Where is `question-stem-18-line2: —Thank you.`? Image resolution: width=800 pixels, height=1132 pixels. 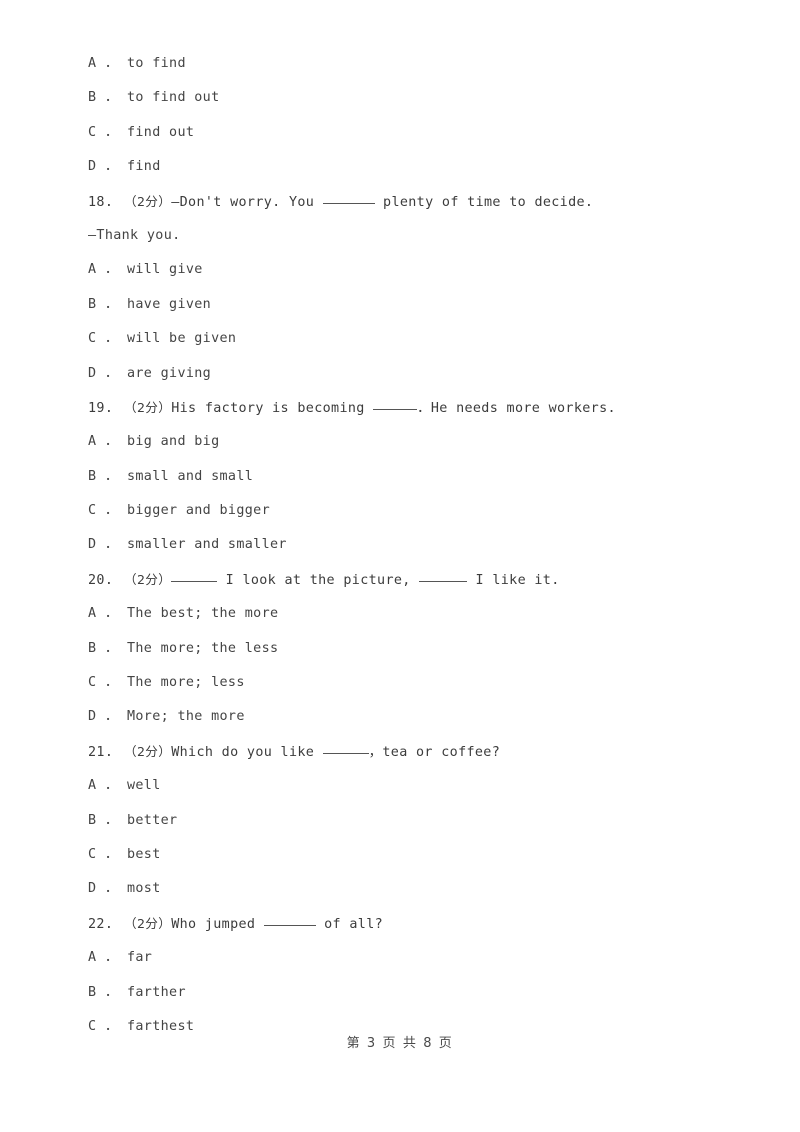
question-stem-18-line2: —Thank you. is located at coordinates (134, 235).